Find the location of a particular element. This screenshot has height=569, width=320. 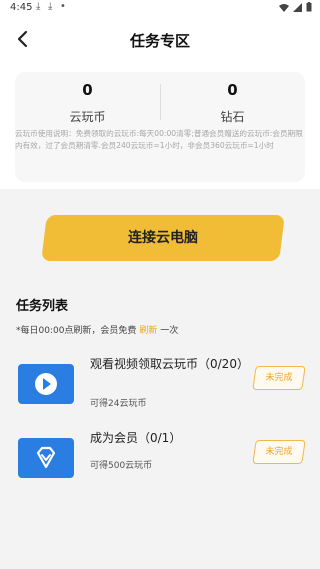

refresh-note-suffix: 一次 is located at coordinates (168, 331).